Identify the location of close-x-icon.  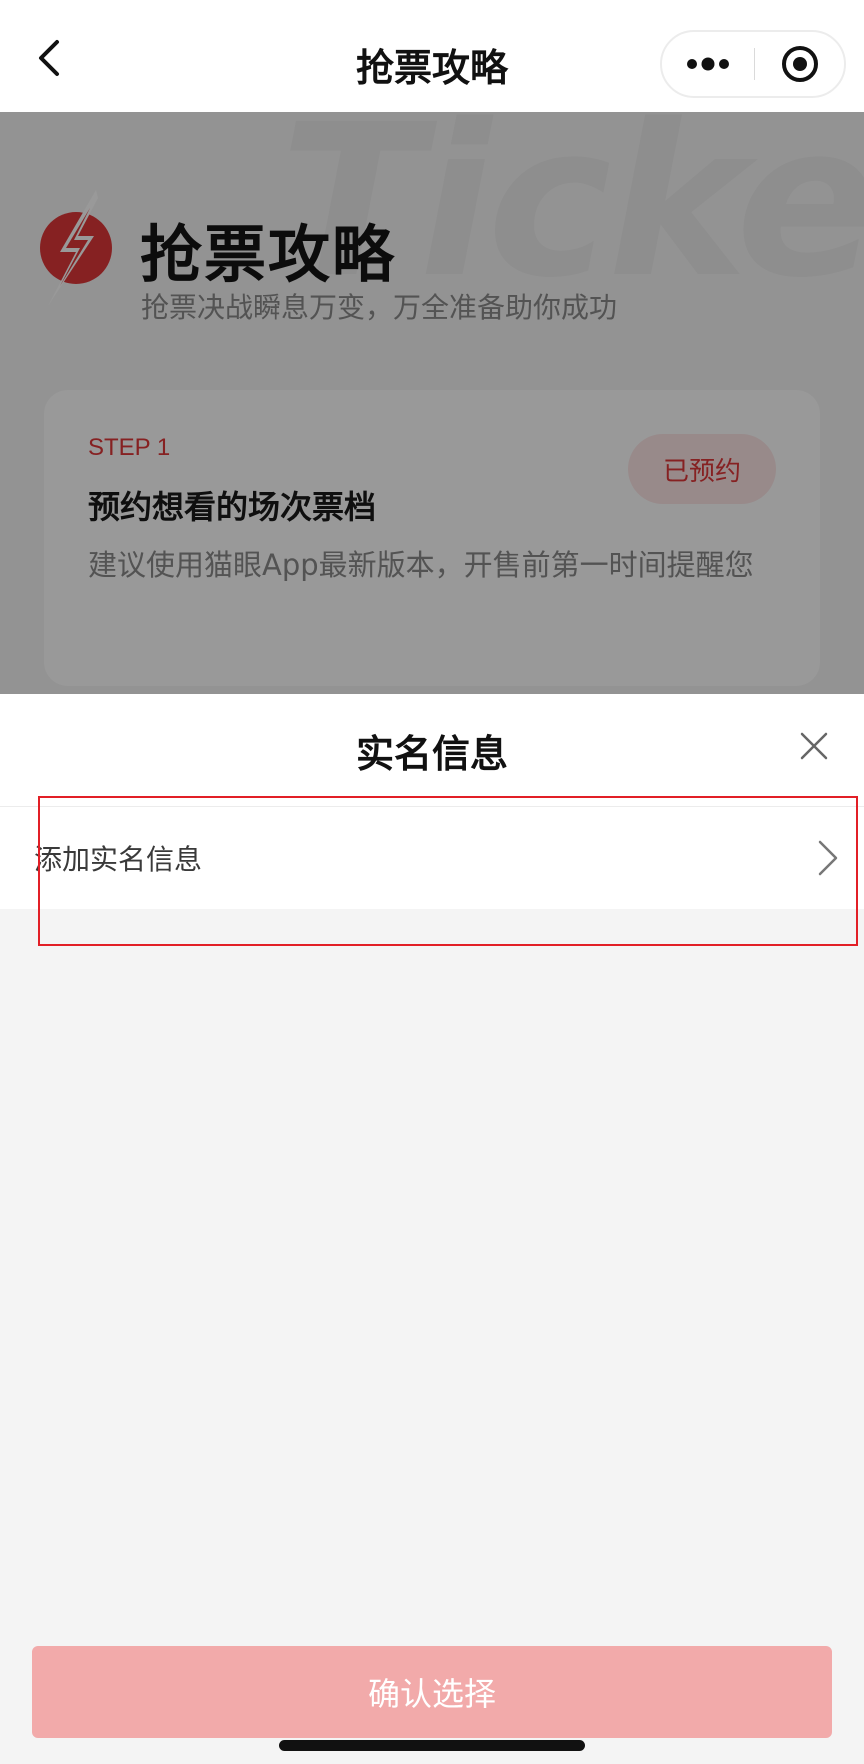
(814, 746).